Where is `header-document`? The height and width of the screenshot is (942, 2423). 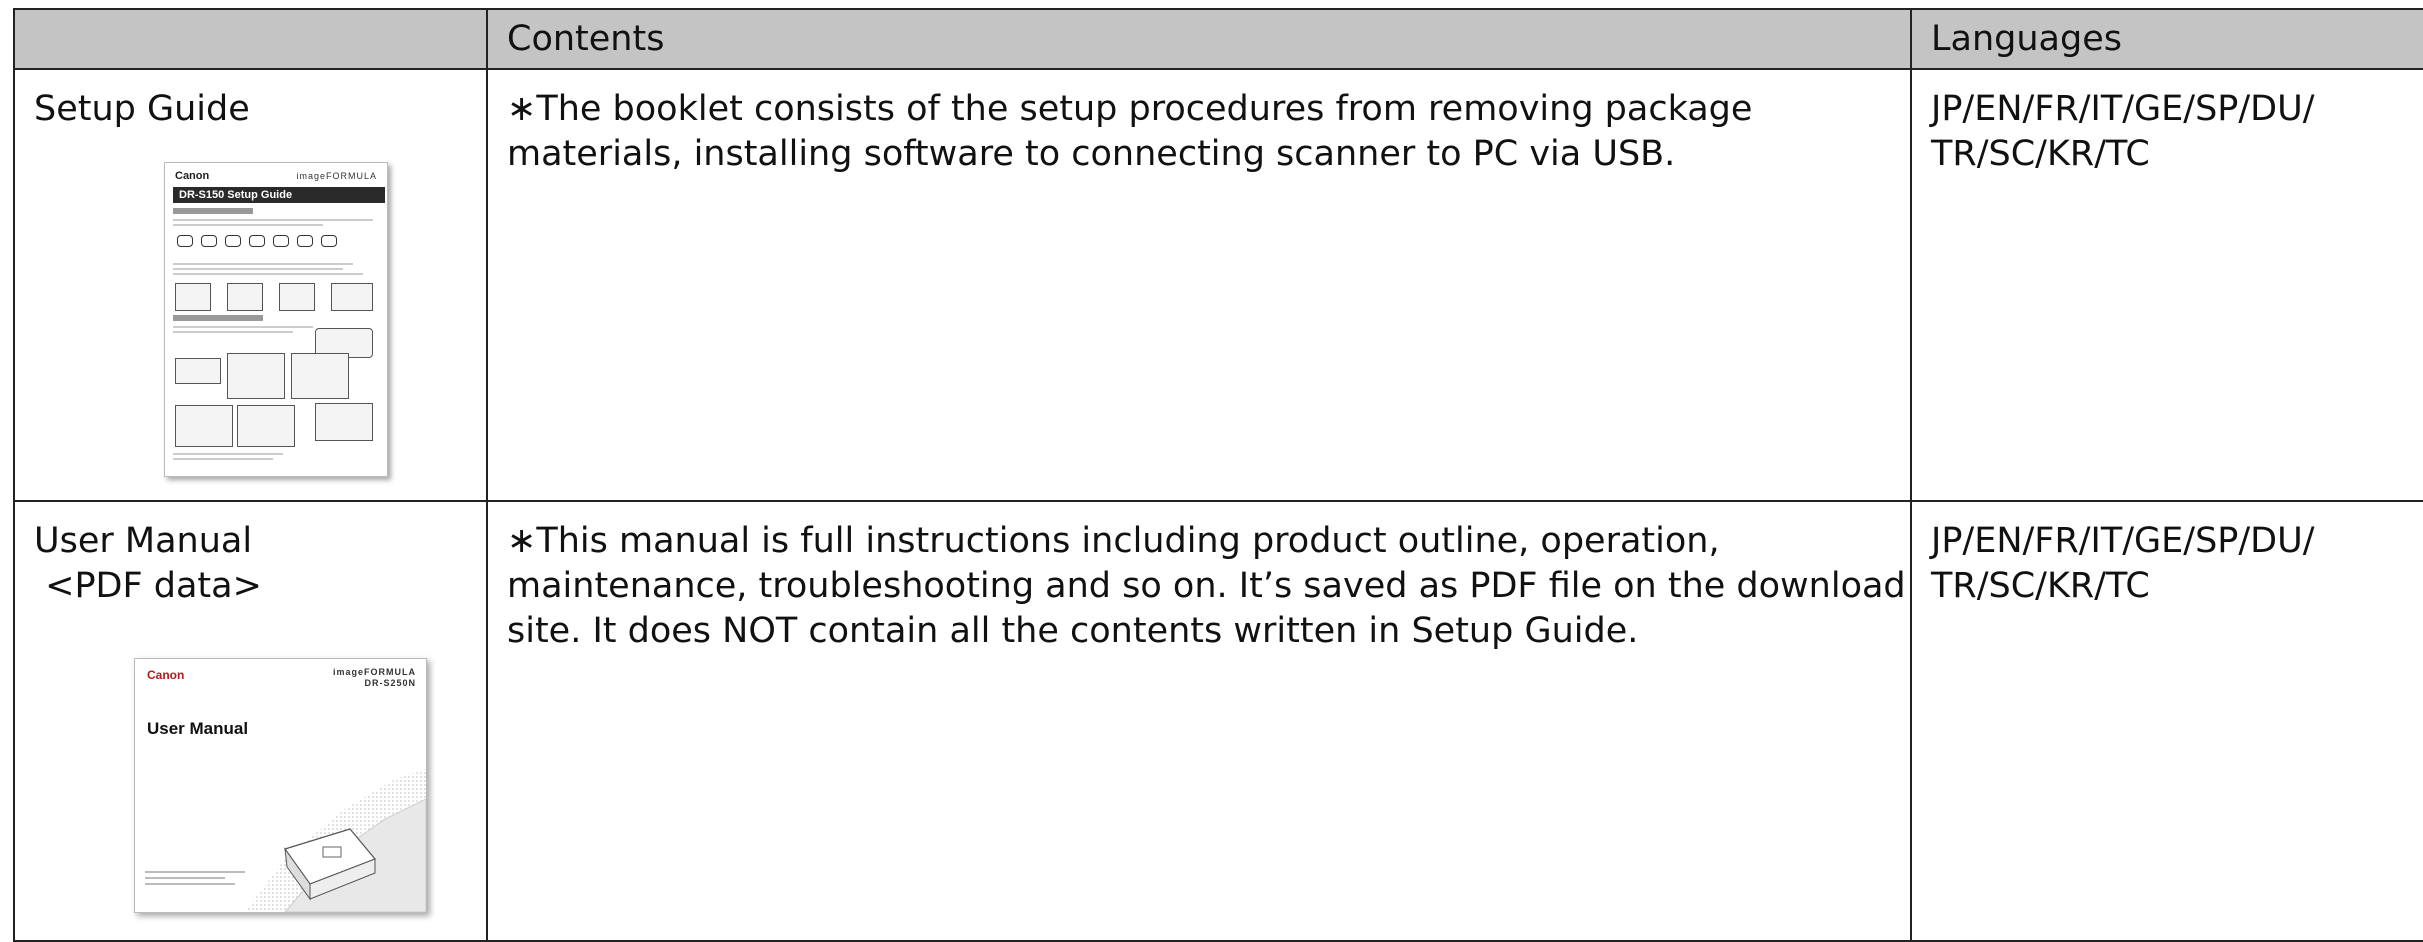
header-document is located at coordinates (250, 39).